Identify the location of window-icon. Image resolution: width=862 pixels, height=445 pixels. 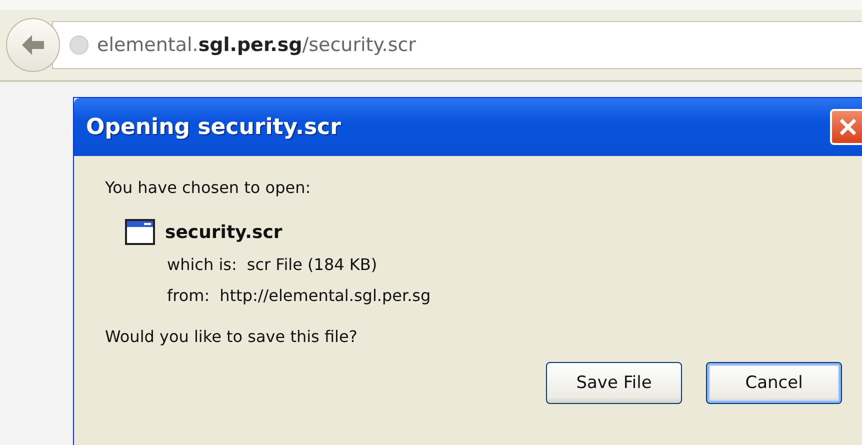
(140, 232).